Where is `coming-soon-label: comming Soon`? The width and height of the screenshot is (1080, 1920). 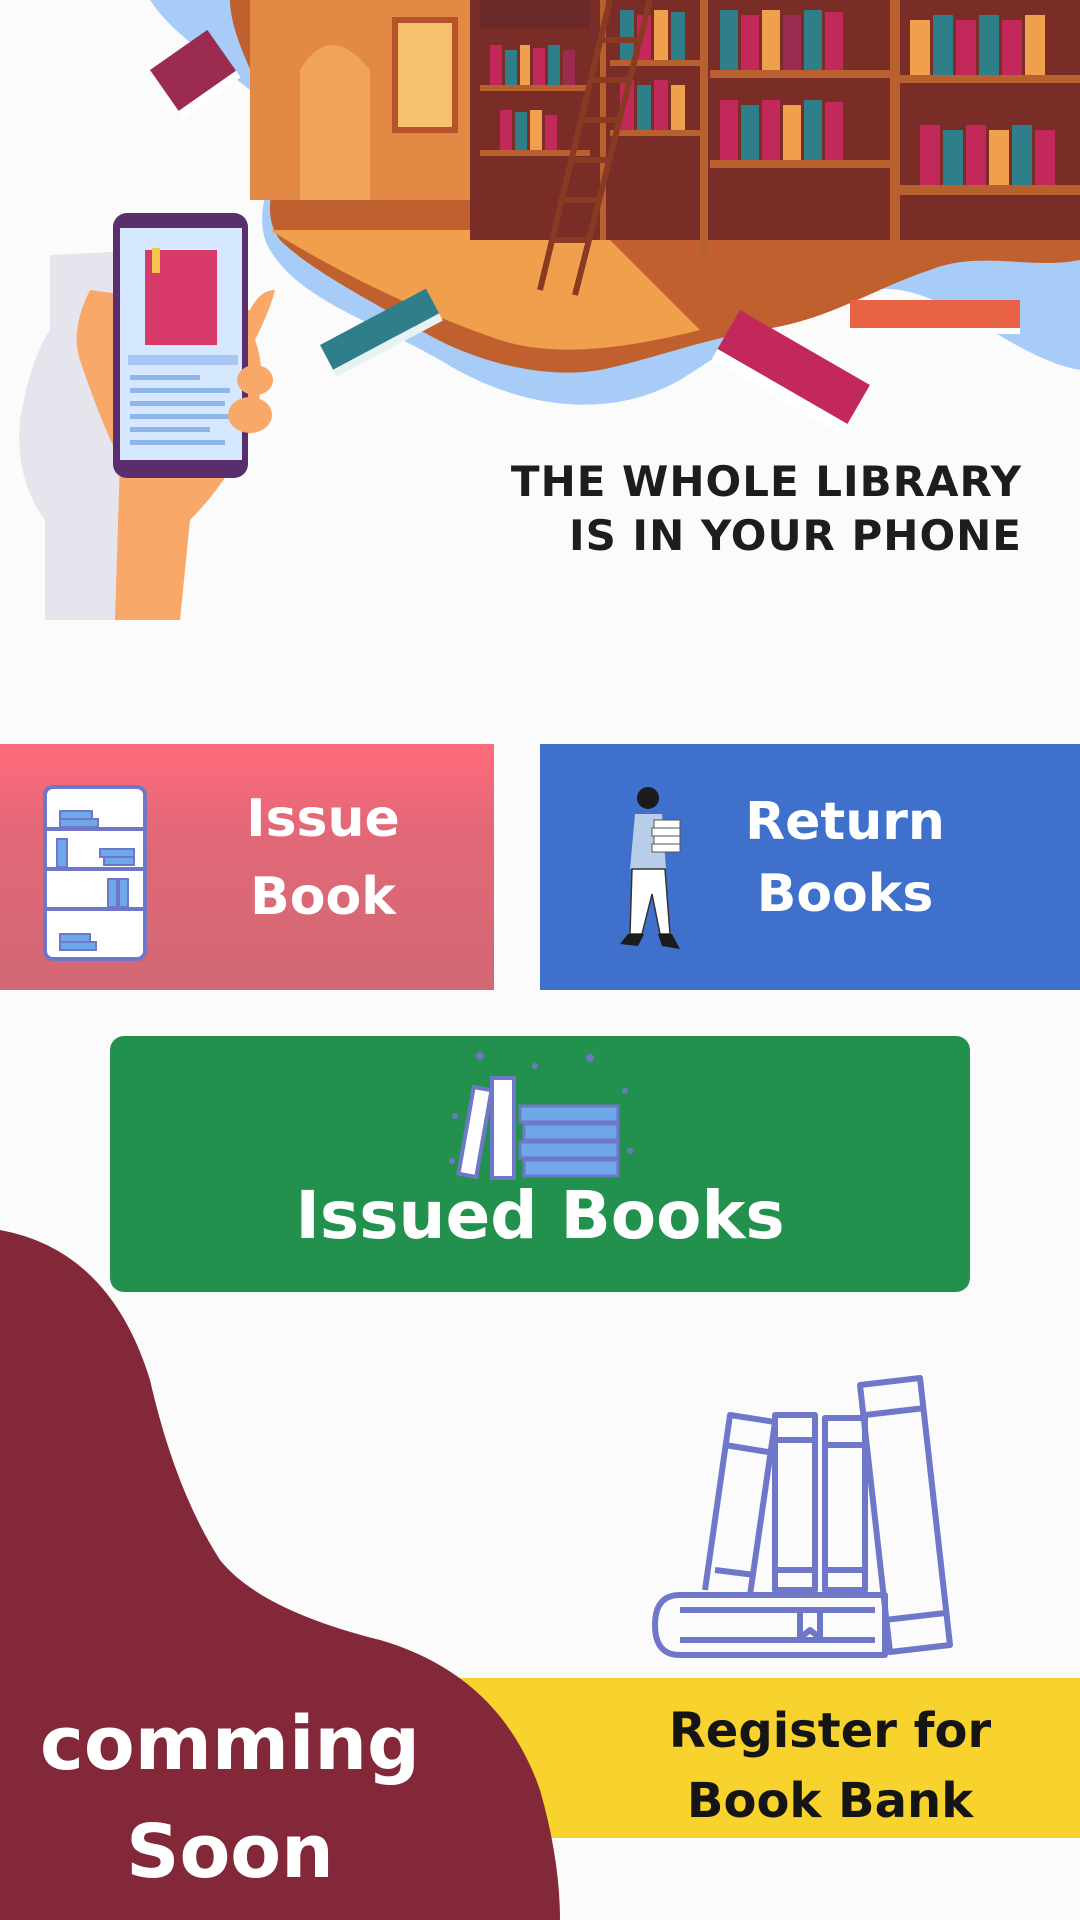 coming-soon-label: comming Soon is located at coordinates (230, 1798).